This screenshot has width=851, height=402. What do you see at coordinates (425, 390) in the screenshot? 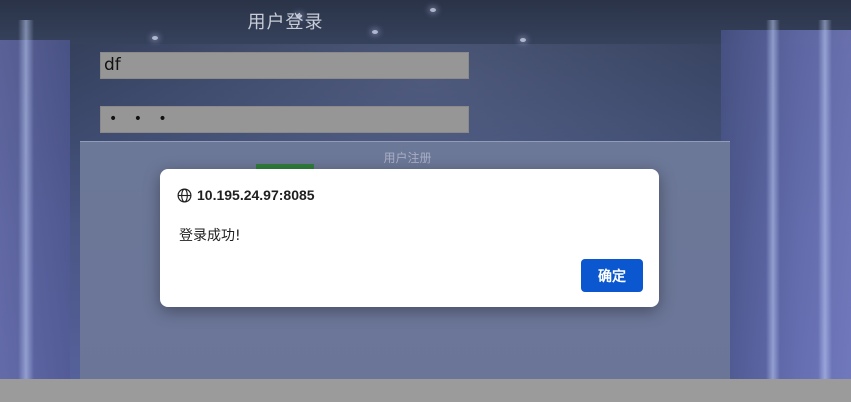
I see `bottom-bar` at bounding box center [425, 390].